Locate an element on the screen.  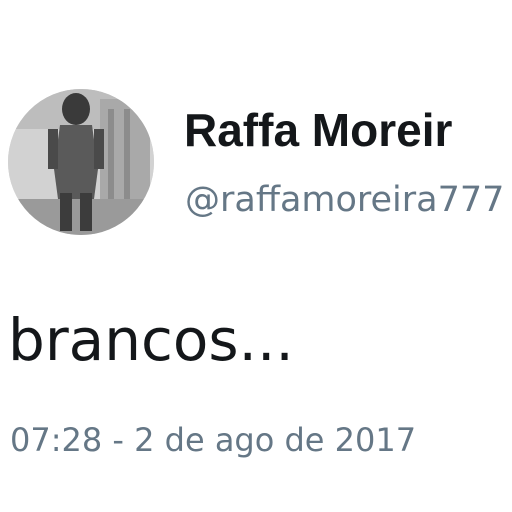
profile-photo-icon is located at coordinates (81, 162).